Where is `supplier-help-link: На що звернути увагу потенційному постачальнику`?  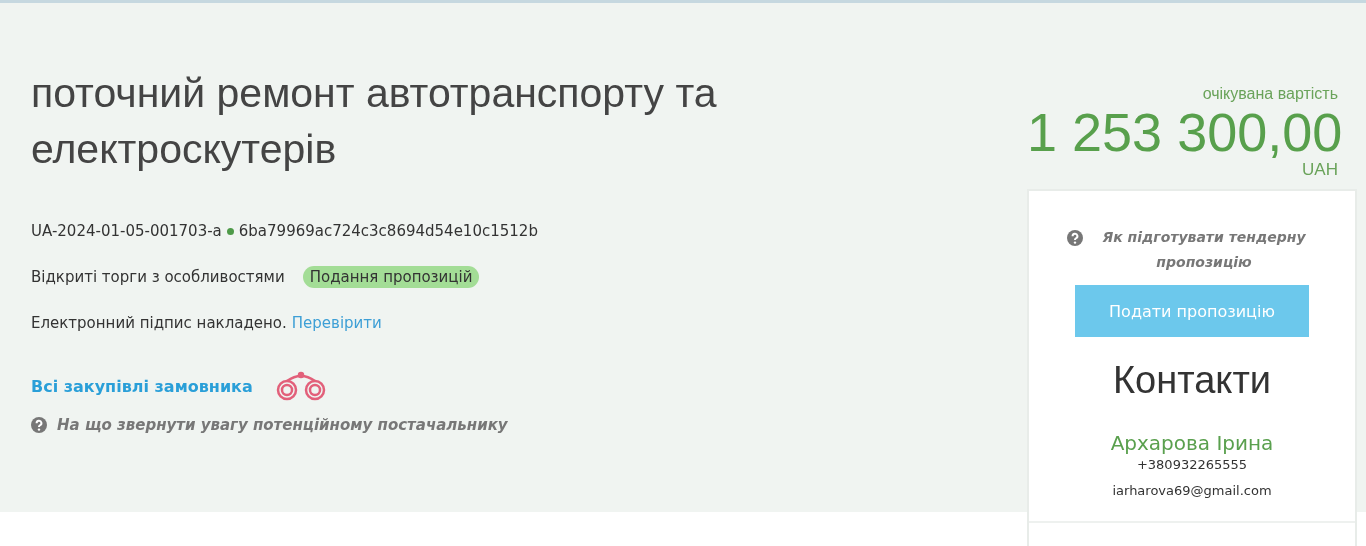
supplier-help-link: На що звернути увагу потенційному постачальнику is located at coordinates (282, 425).